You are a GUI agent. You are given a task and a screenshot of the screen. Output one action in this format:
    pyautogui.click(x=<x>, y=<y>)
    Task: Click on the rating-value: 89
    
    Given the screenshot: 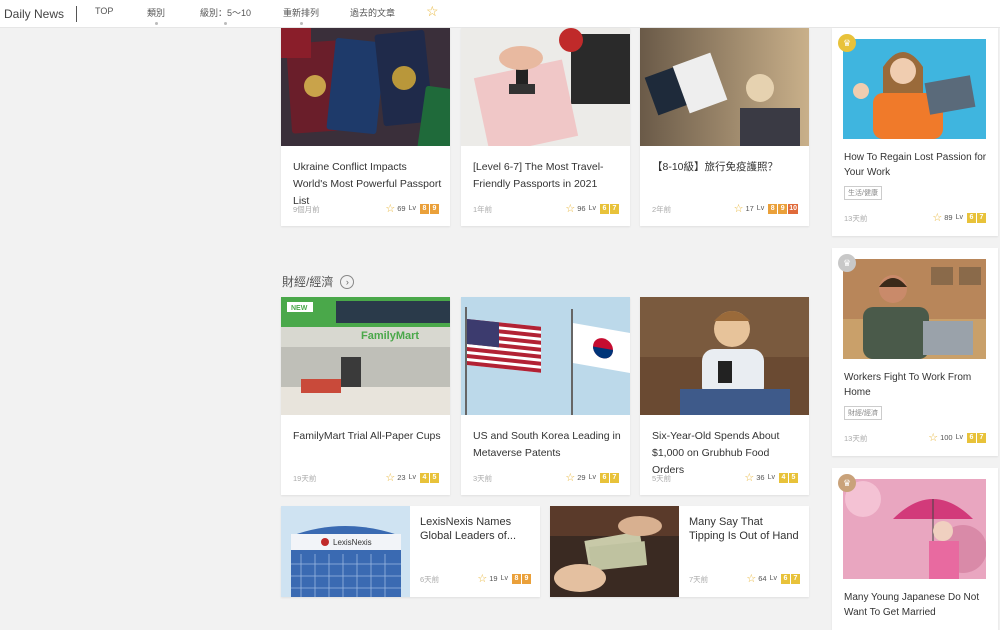 What is the action you would take?
    pyautogui.click(x=948, y=217)
    